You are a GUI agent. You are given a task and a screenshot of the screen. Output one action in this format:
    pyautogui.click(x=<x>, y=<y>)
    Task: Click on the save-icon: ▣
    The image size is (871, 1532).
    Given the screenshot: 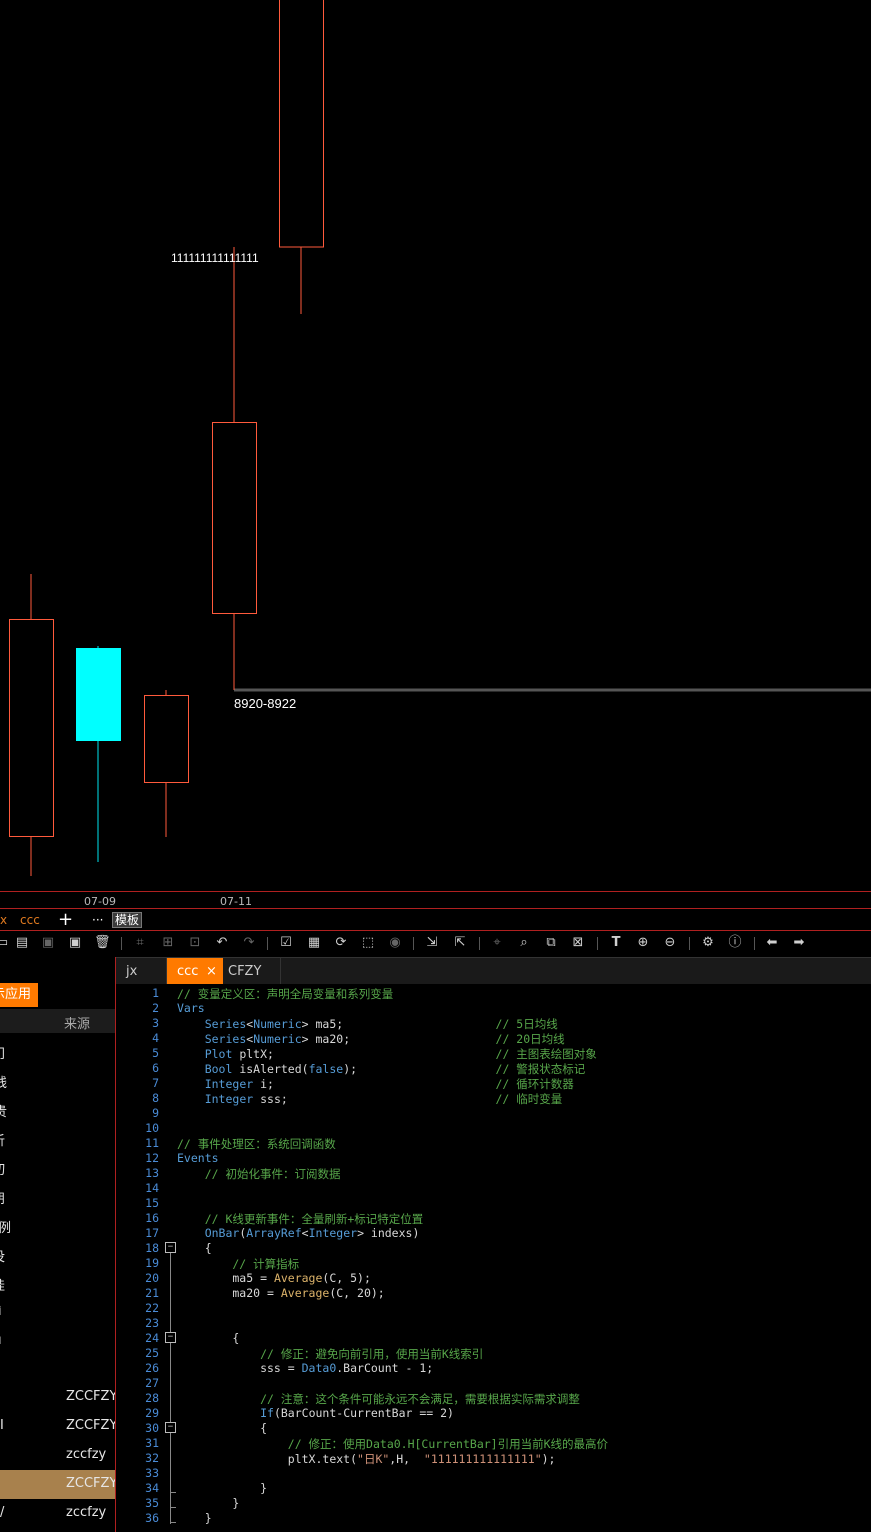 What is the action you would take?
    pyautogui.click(x=48, y=943)
    